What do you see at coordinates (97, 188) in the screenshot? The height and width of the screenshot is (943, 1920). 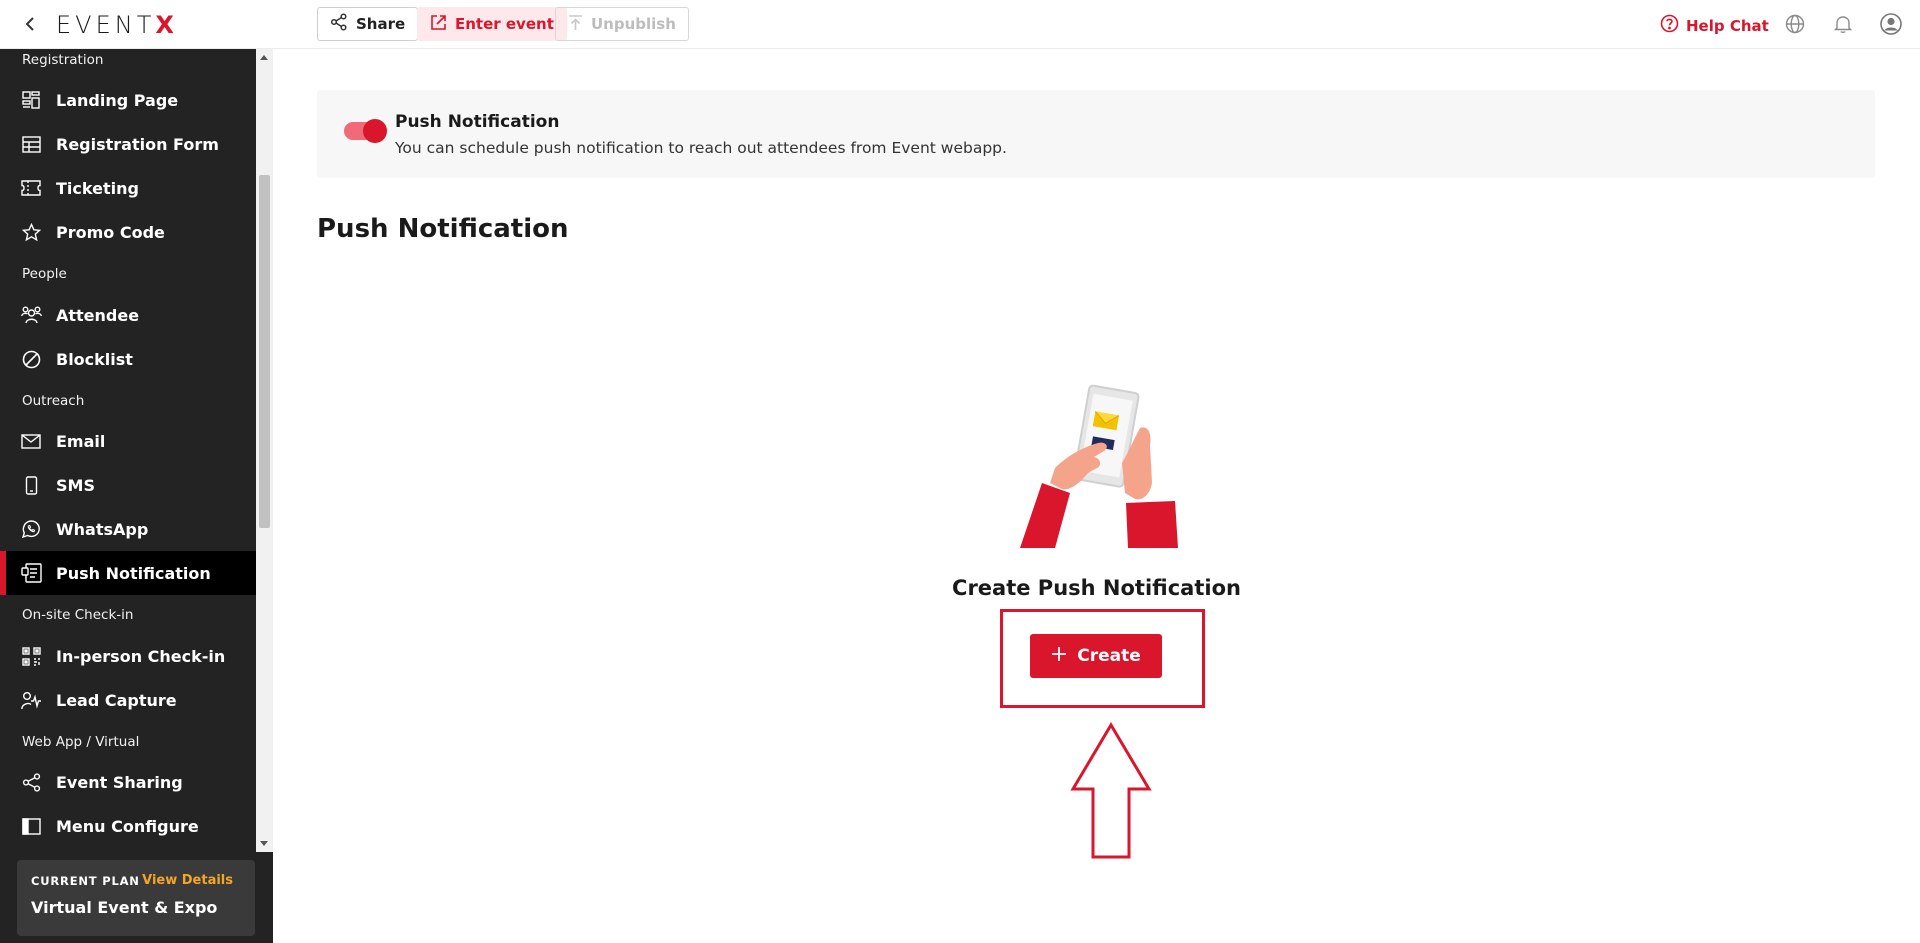 I see `sidebar-item-label: Ticketing` at bounding box center [97, 188].